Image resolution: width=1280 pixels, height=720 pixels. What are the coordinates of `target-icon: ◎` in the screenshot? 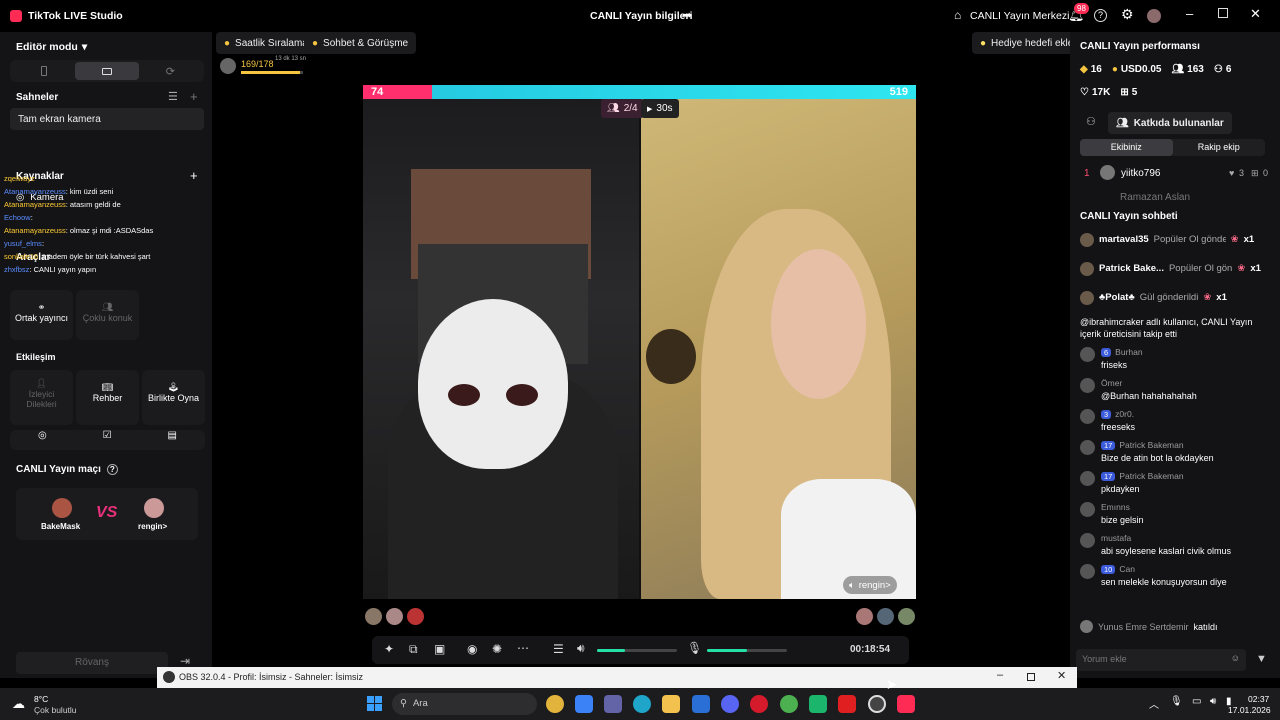 It's located at (42, 440).